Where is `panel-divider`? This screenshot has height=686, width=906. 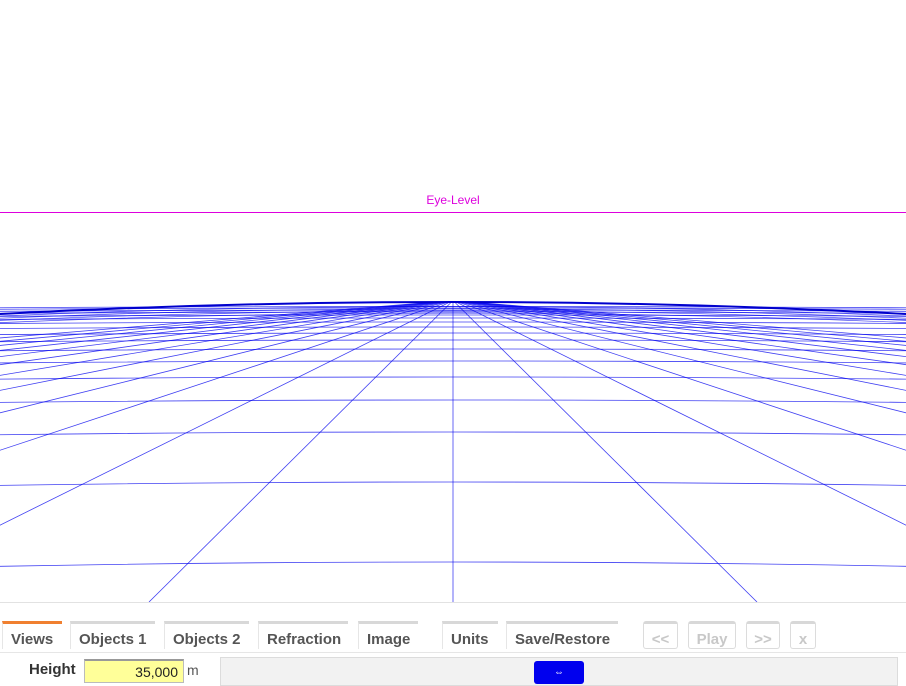 panel-divider is located at coordinates (453, 652).